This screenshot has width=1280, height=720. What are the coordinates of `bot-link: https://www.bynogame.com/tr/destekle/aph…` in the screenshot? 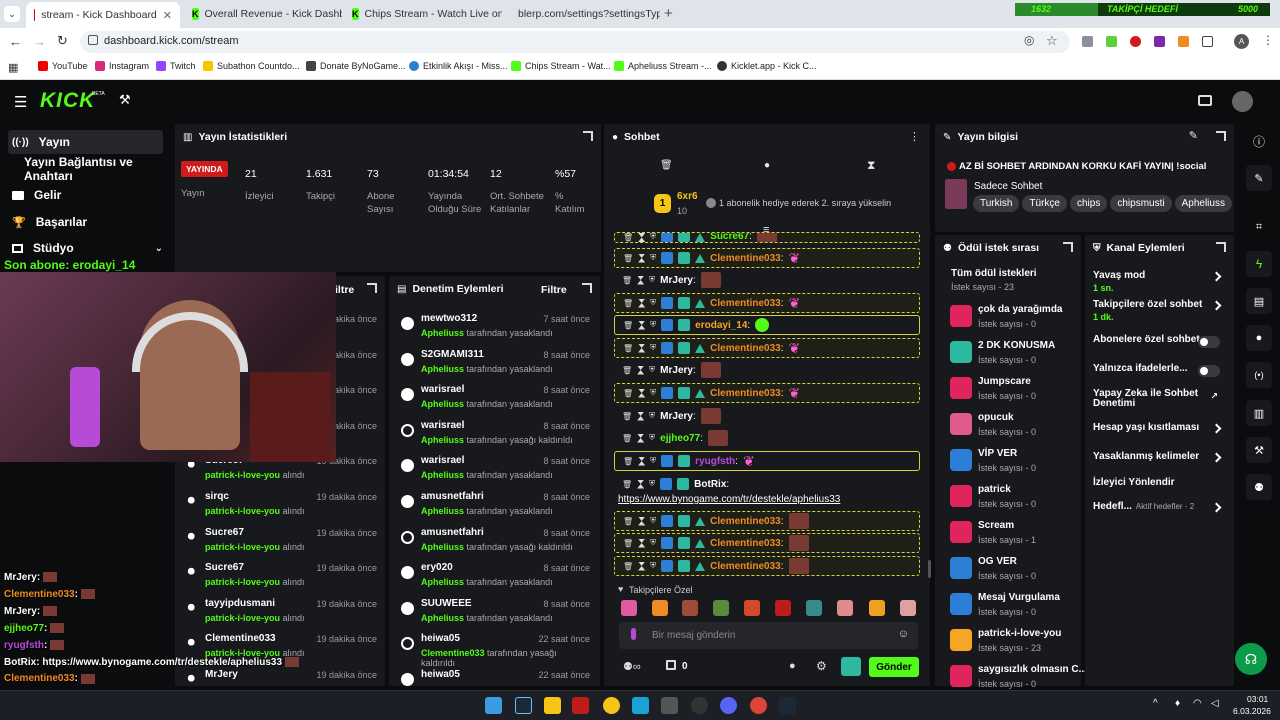 It's located at (729, 499).